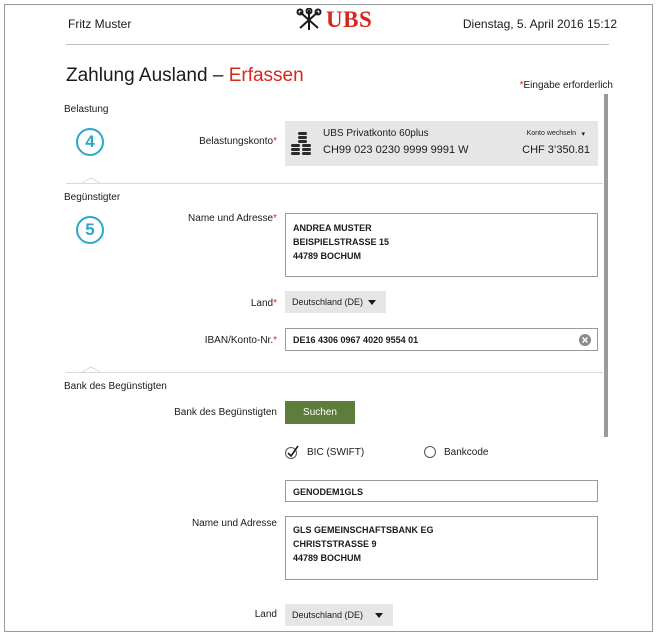 Image resolution: width=659 pixels, height=634 pixels. Describe the element at coordinates (376, 133) in the screenshot. I see `account-name: UBS Privatkonto 60plus` at that location.